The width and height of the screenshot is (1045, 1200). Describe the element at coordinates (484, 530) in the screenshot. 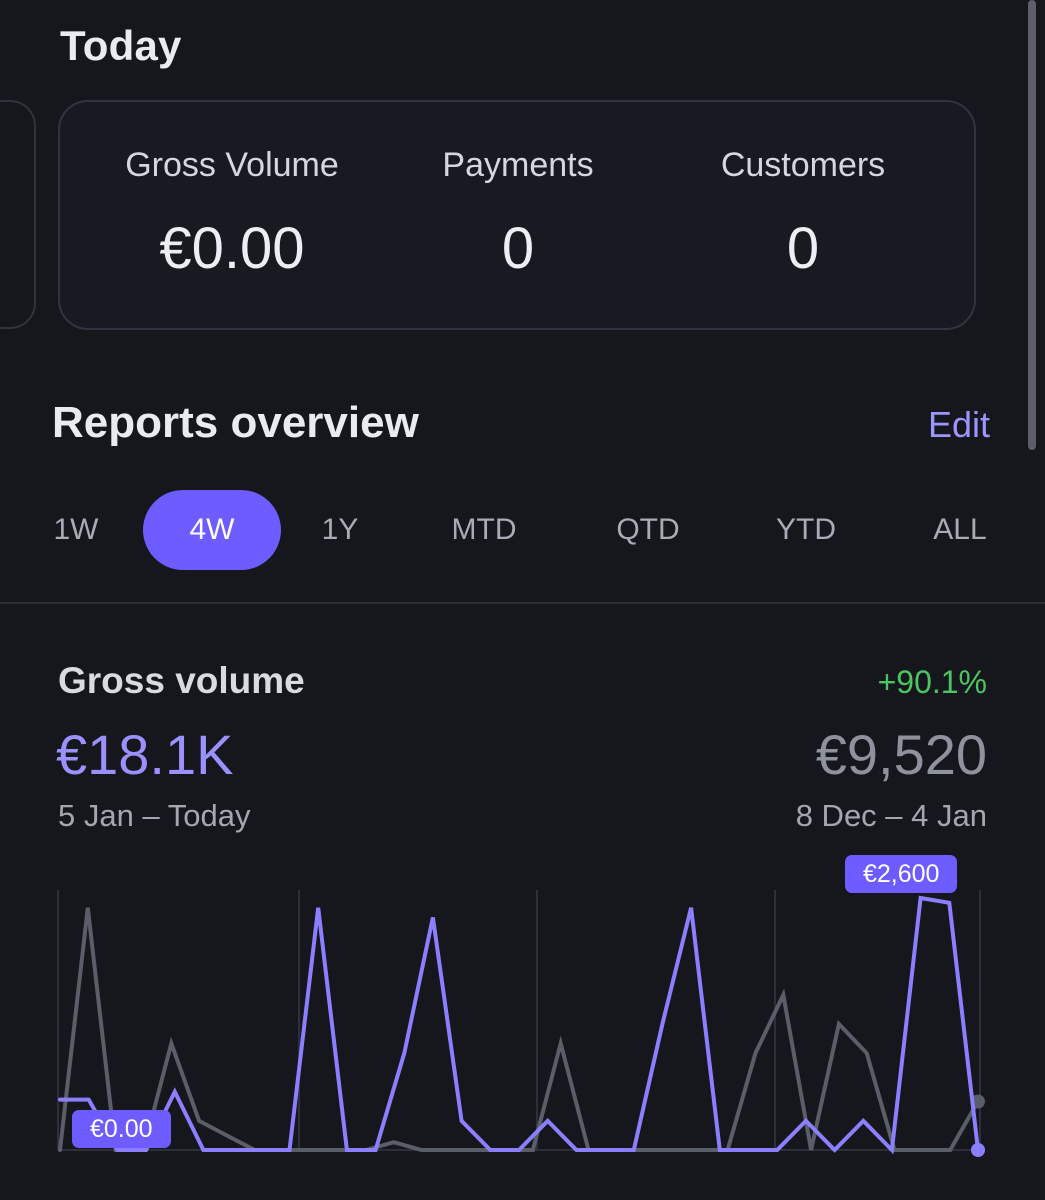

I see `tab-mtd: MTD` at that location.